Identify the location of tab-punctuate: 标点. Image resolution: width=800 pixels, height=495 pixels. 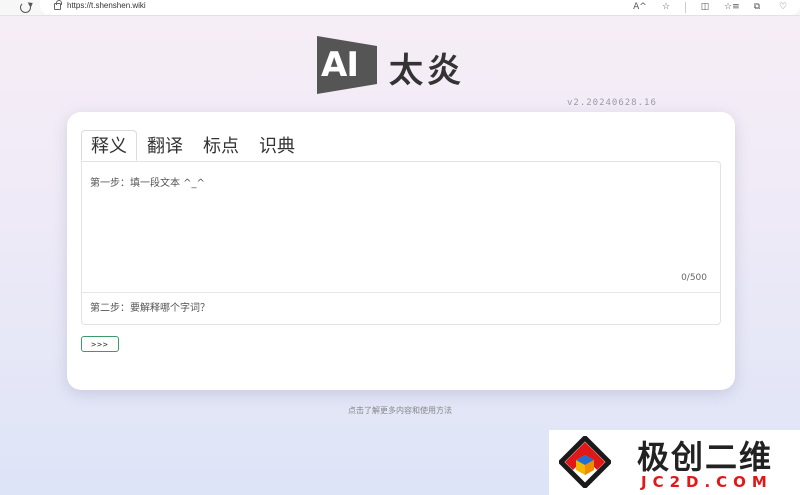
(221, 145).